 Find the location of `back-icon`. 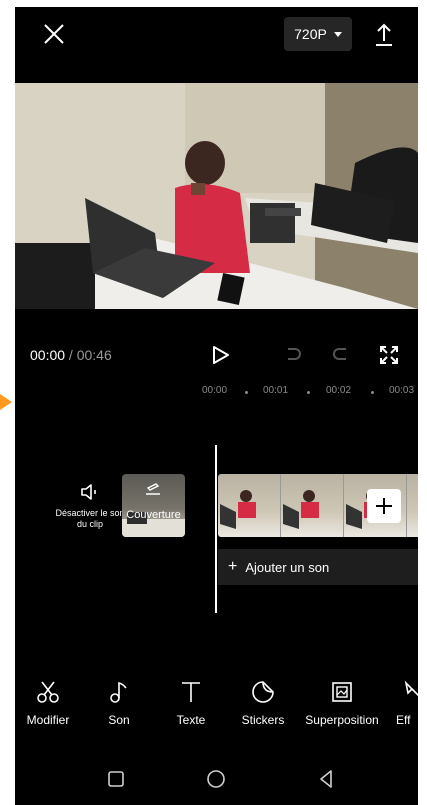

back-icon is located at coordinates (326, 779).